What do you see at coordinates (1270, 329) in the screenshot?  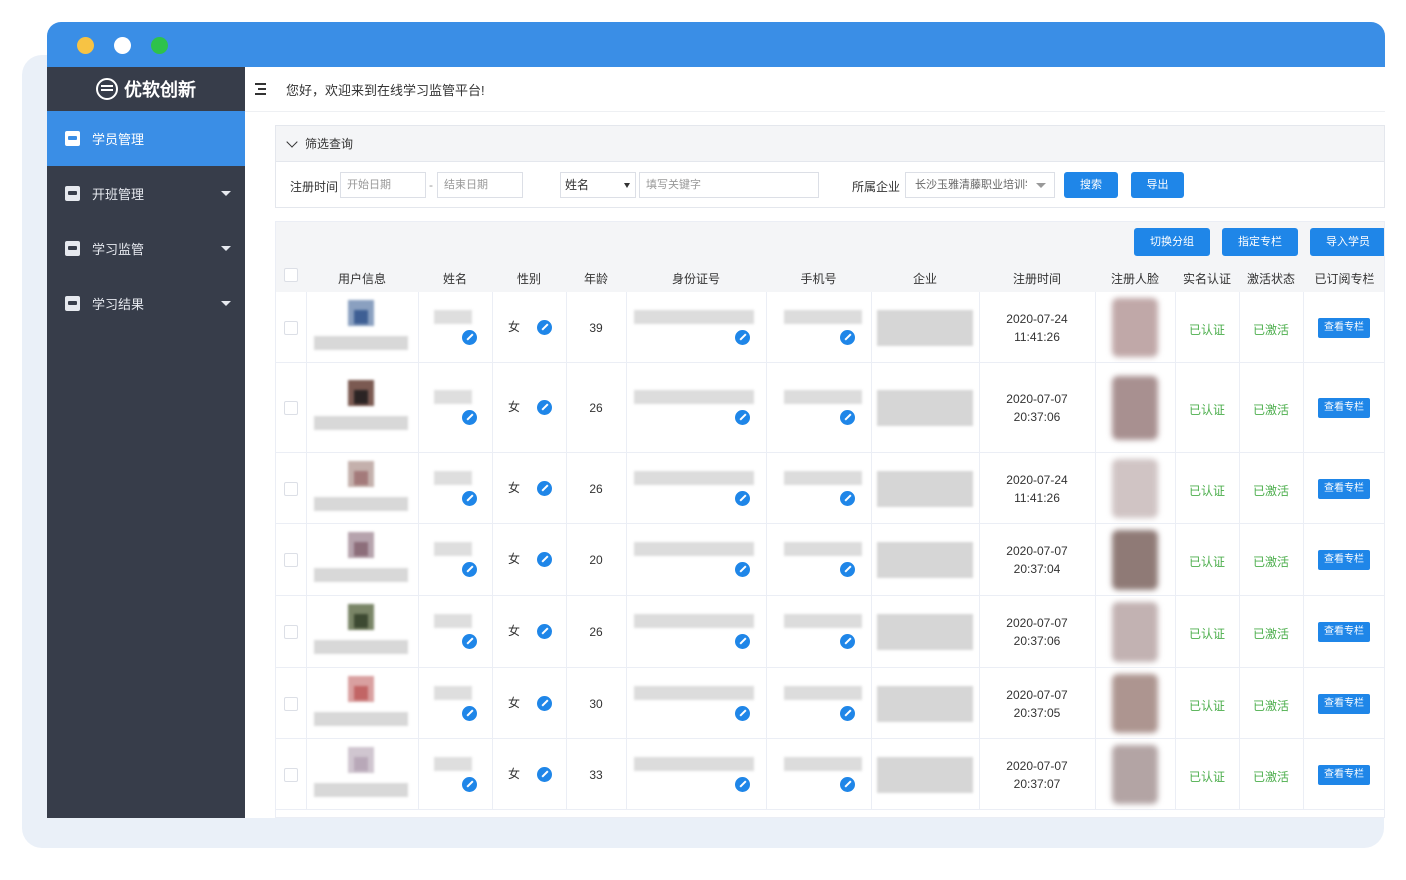 I see `activation-status: 已激活` at bounding box center [1270, 329].